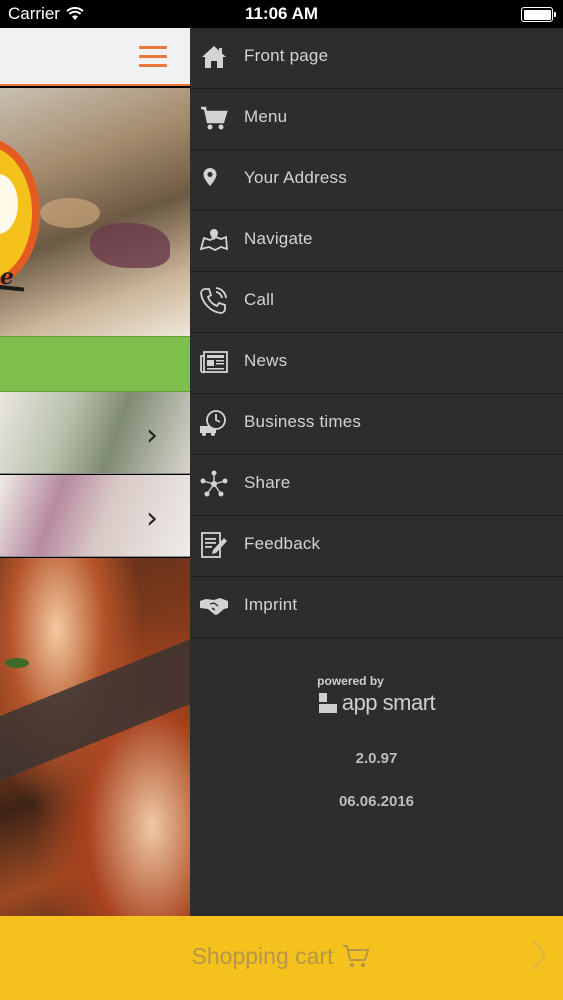 This screenshot has width=563, height=1000. Describe the element at coordinates (214, 57) in the screenshot. I see `home-icon` at that location.